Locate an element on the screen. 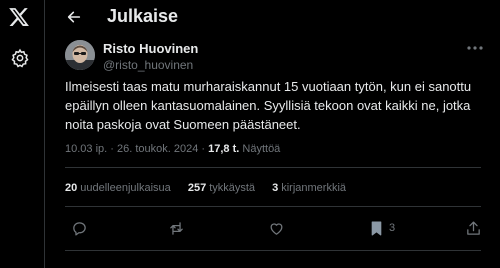  views-label: Näyttöä is located at coordinates (261, 149).